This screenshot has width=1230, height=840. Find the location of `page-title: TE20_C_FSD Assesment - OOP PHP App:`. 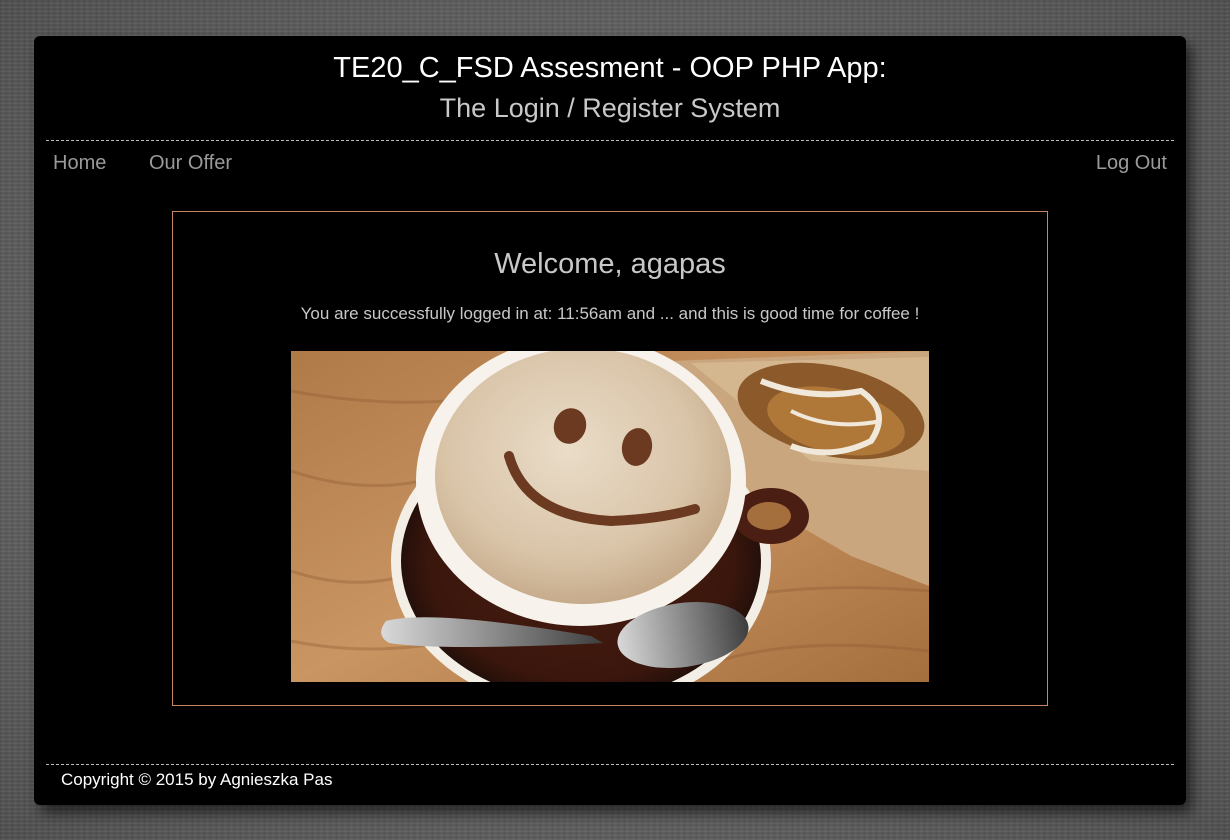

page-title: TE20_C_FSD Assesment - OOP PHP App: is located at coordinates (610, 68).